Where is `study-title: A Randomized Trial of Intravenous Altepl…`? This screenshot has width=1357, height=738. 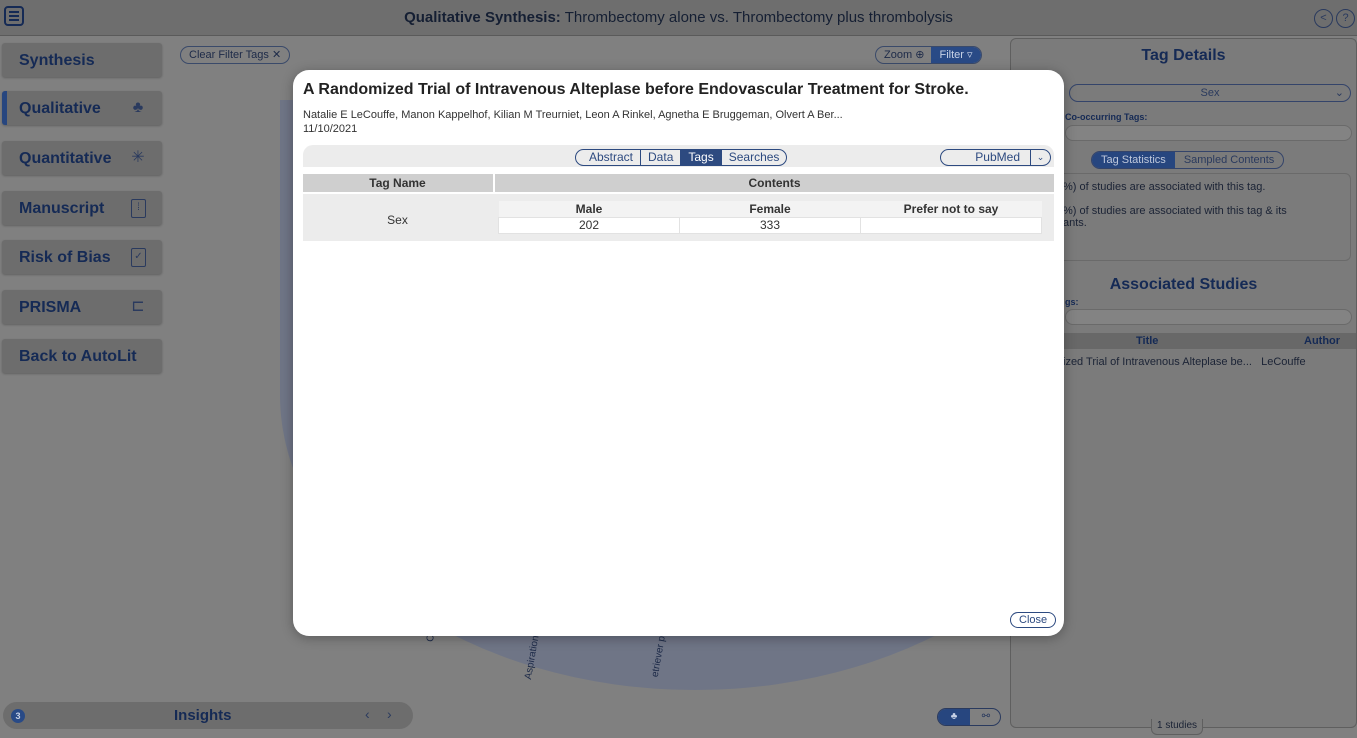
study-title: A Randomized Trial of Intravenous Altepl… is located at coordinates (636, 89).